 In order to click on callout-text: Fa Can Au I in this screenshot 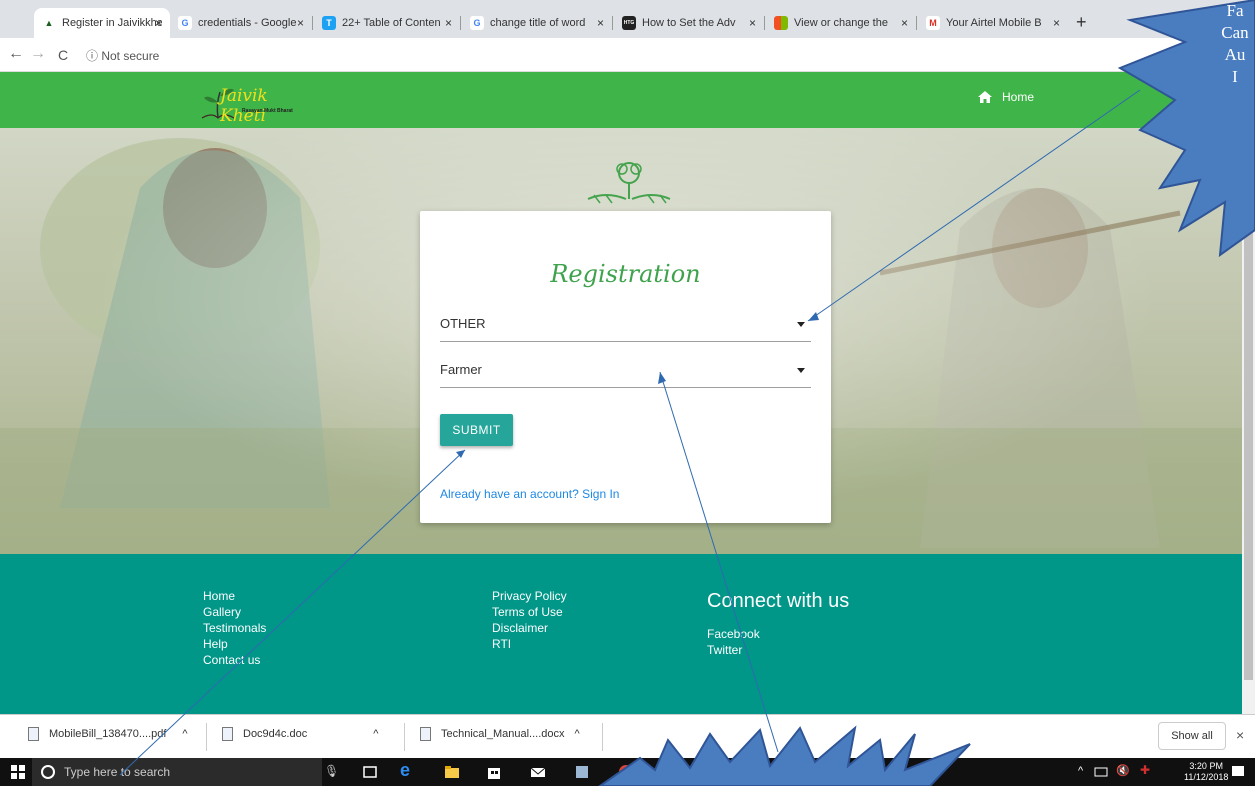, I will do `click(1232, 44)`.